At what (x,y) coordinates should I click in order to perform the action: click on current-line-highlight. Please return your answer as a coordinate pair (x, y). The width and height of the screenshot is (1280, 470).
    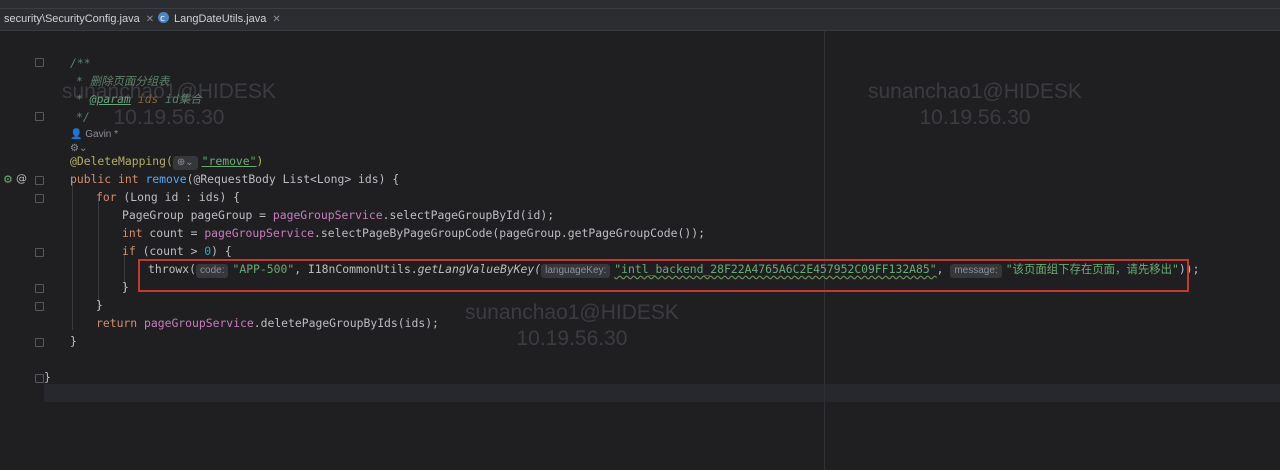
    Looking at the image, I should click on (662, 393).